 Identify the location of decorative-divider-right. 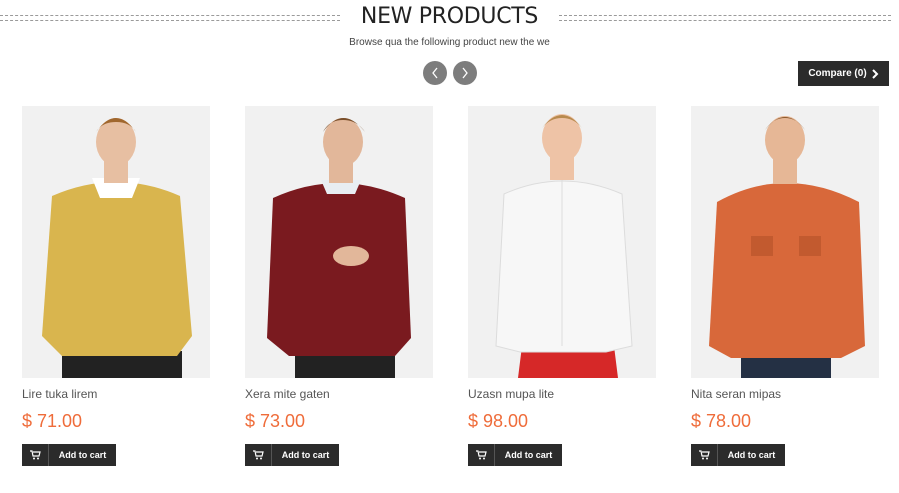
(725, 18).